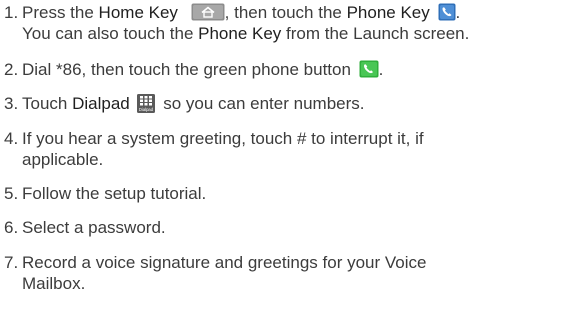 The height and width of the screenshot is (330, 574). What do you see at coordinates (208, 12) in the screenshot?
I see `home-key-icon` at bounding box center [208, 12].